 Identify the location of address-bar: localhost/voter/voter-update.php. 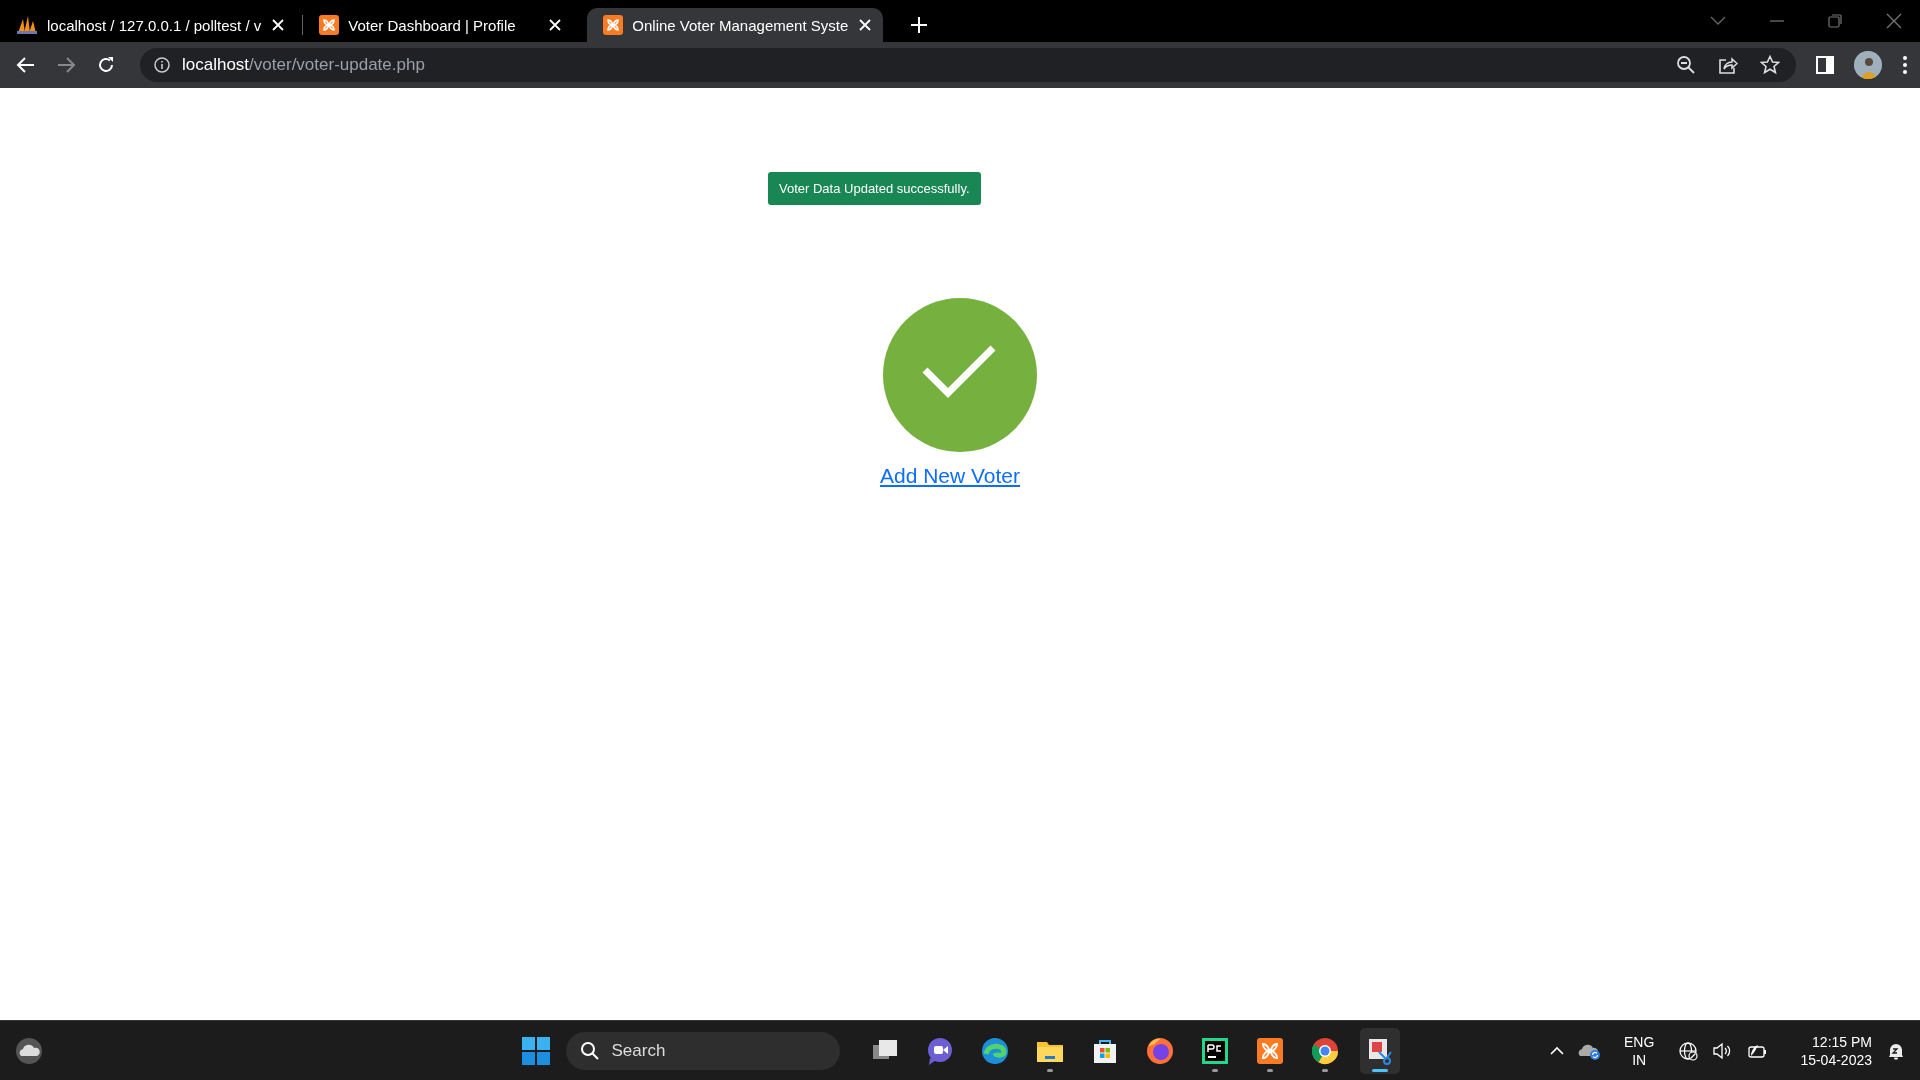
(968, 65).